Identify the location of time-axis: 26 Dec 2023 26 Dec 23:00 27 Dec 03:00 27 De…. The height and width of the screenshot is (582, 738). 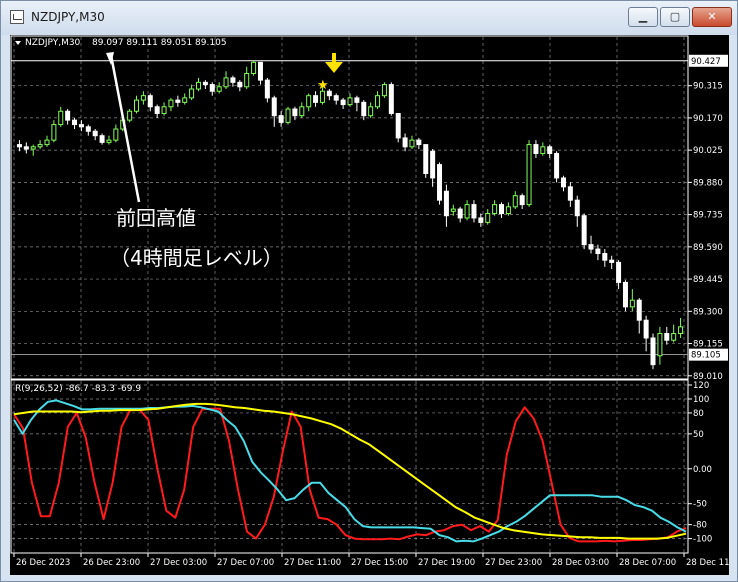
(375, 560).